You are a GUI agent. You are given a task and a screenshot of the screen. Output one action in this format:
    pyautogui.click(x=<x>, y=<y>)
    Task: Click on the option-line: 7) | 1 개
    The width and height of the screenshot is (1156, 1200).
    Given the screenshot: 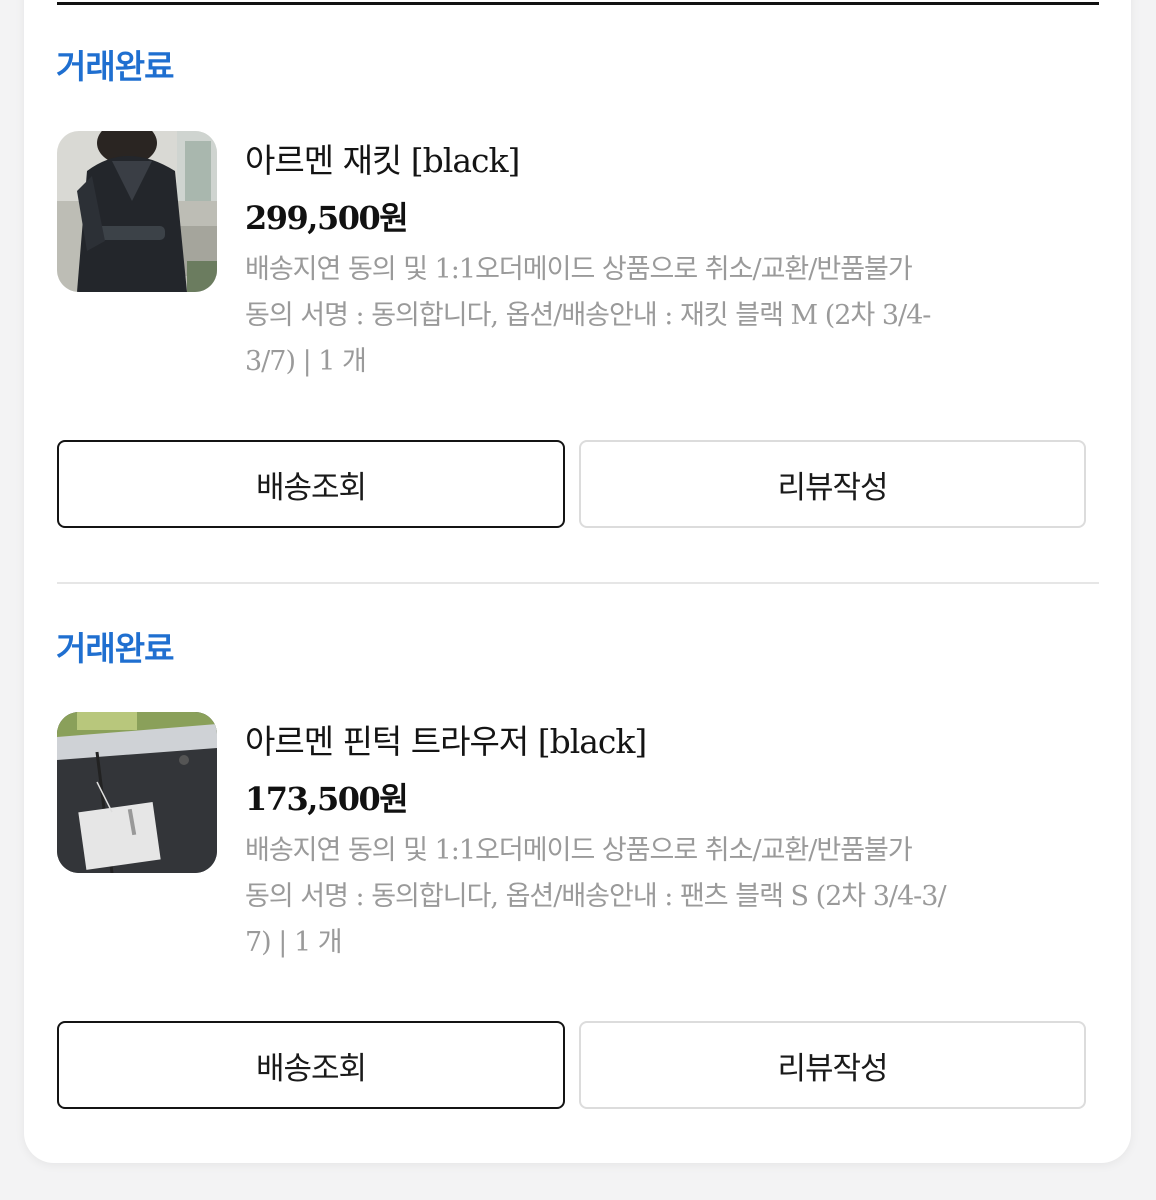 What is the action you would take?
    pyautogui.click(x=294, y=942)
    